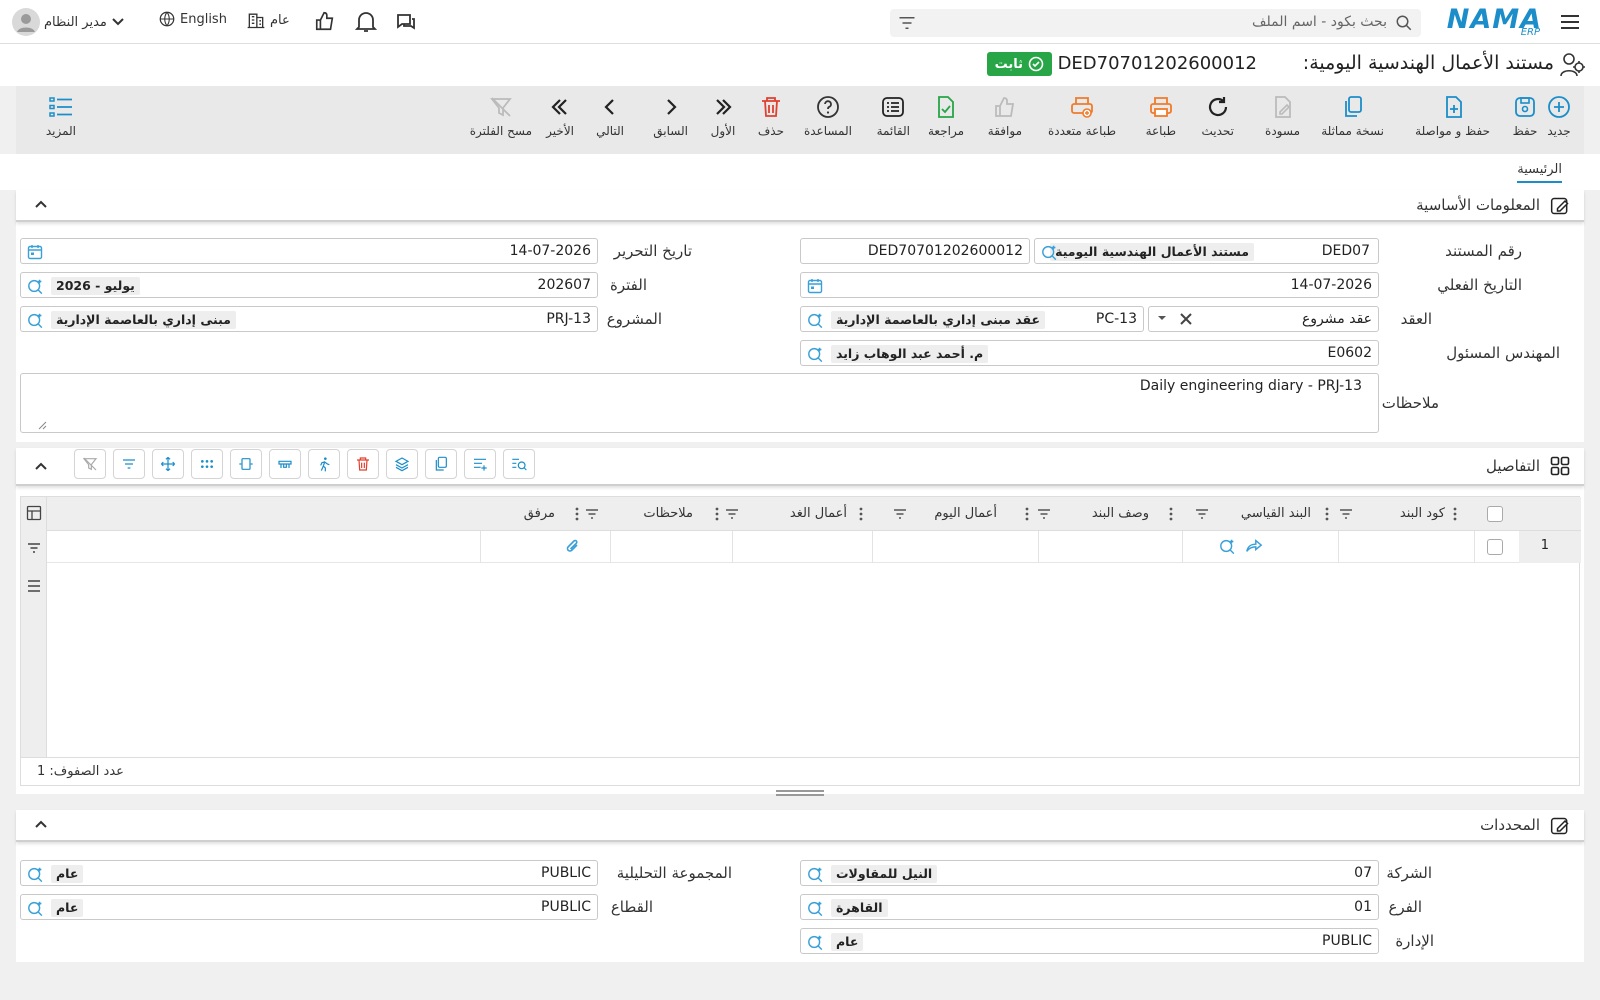  Describe the element at coordinates (1162, 319) in the screenshot. I see `chevron-down-icon` at that location.